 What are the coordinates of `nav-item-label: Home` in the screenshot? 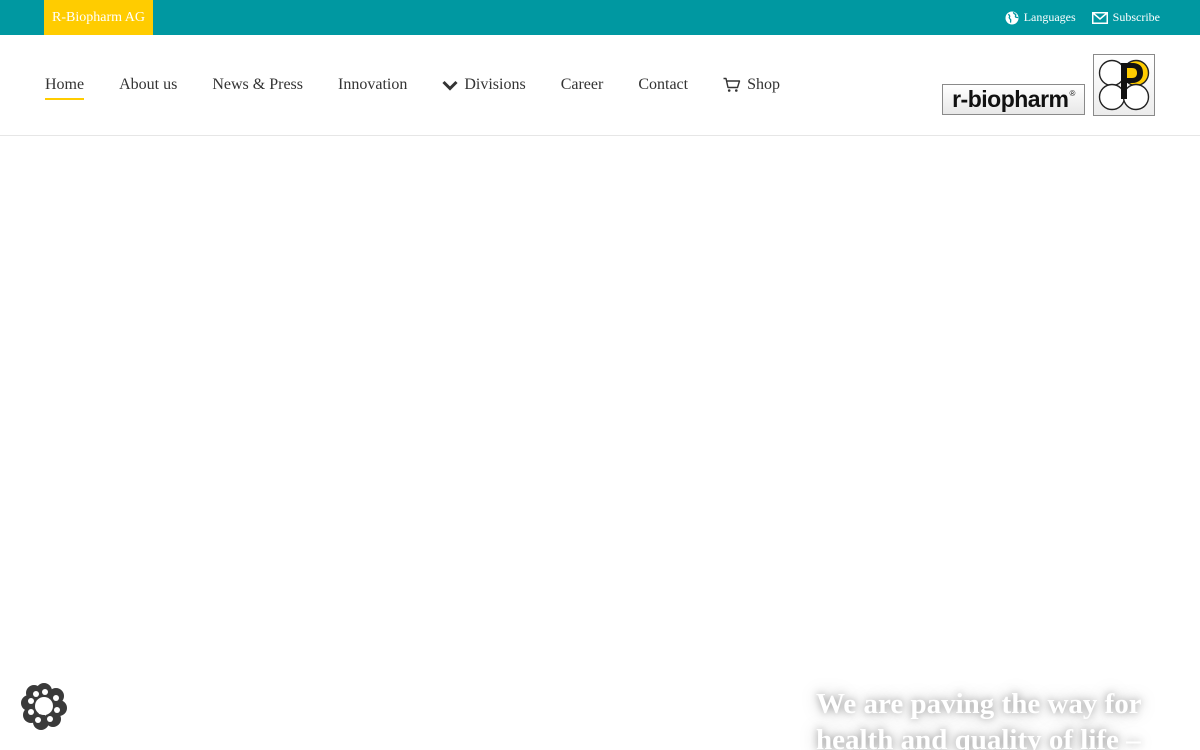 It's located at (65, 84).